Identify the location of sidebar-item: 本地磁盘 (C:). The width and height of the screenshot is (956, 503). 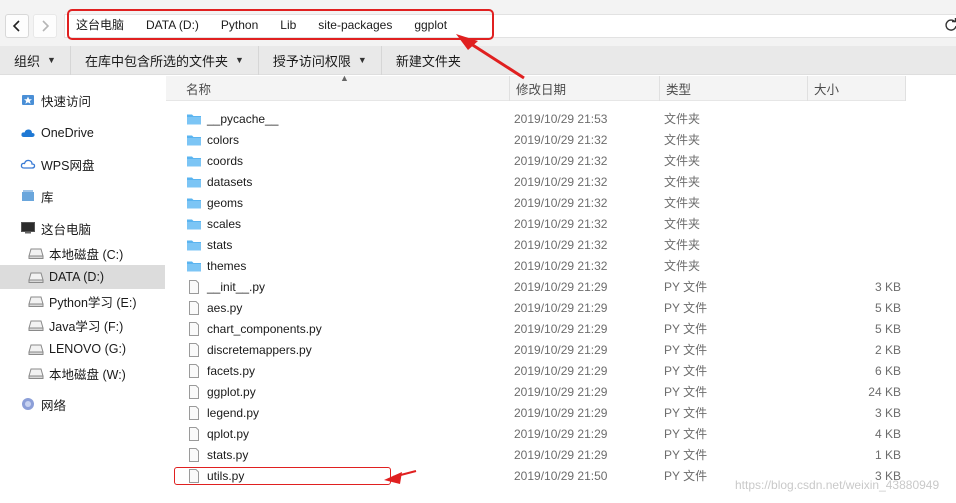
(82, 253).